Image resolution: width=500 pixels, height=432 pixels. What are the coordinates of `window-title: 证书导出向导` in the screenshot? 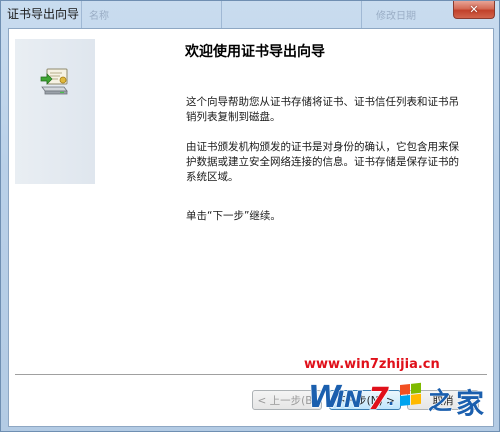 It's located at (43, 14).